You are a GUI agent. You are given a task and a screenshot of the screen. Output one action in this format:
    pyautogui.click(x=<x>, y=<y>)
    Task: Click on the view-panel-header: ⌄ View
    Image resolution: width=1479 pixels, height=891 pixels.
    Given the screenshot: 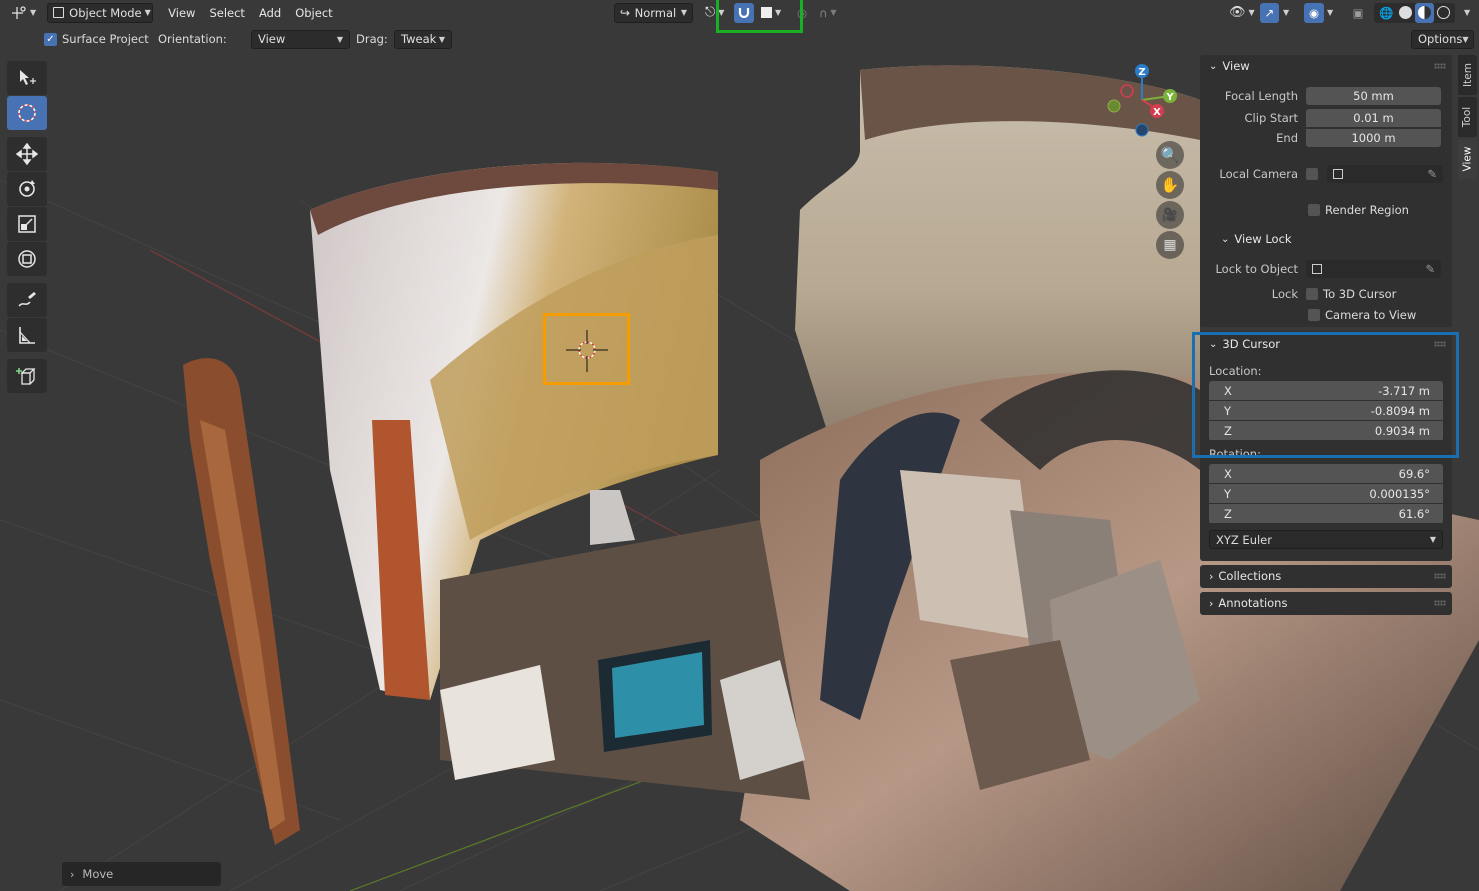 What is the action you would take?
    pyautogui.click(x=1326, y=66)
    